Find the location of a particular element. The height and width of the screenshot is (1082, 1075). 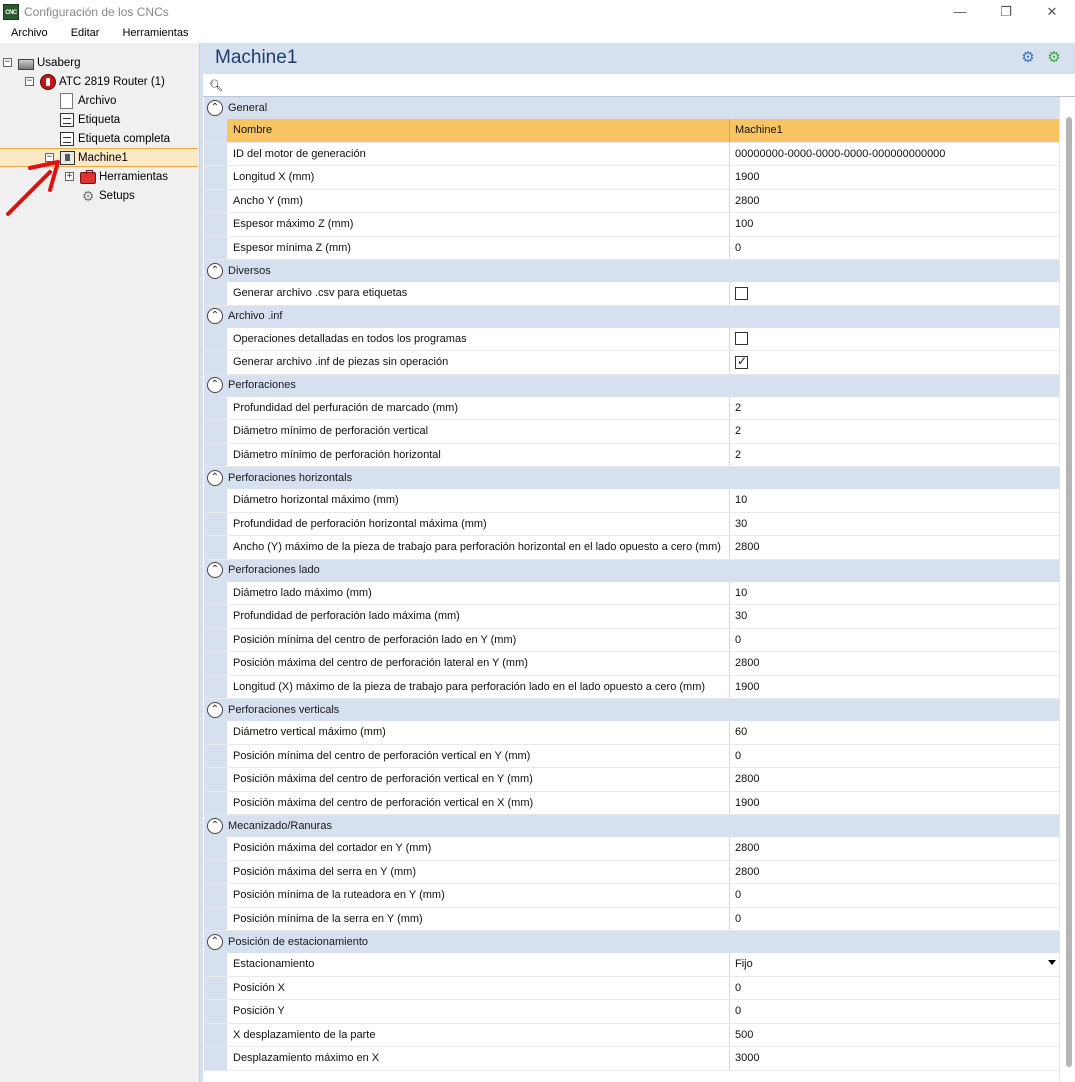

property-row: Estacionamiento Fijo is located at coordinates (631, 965).